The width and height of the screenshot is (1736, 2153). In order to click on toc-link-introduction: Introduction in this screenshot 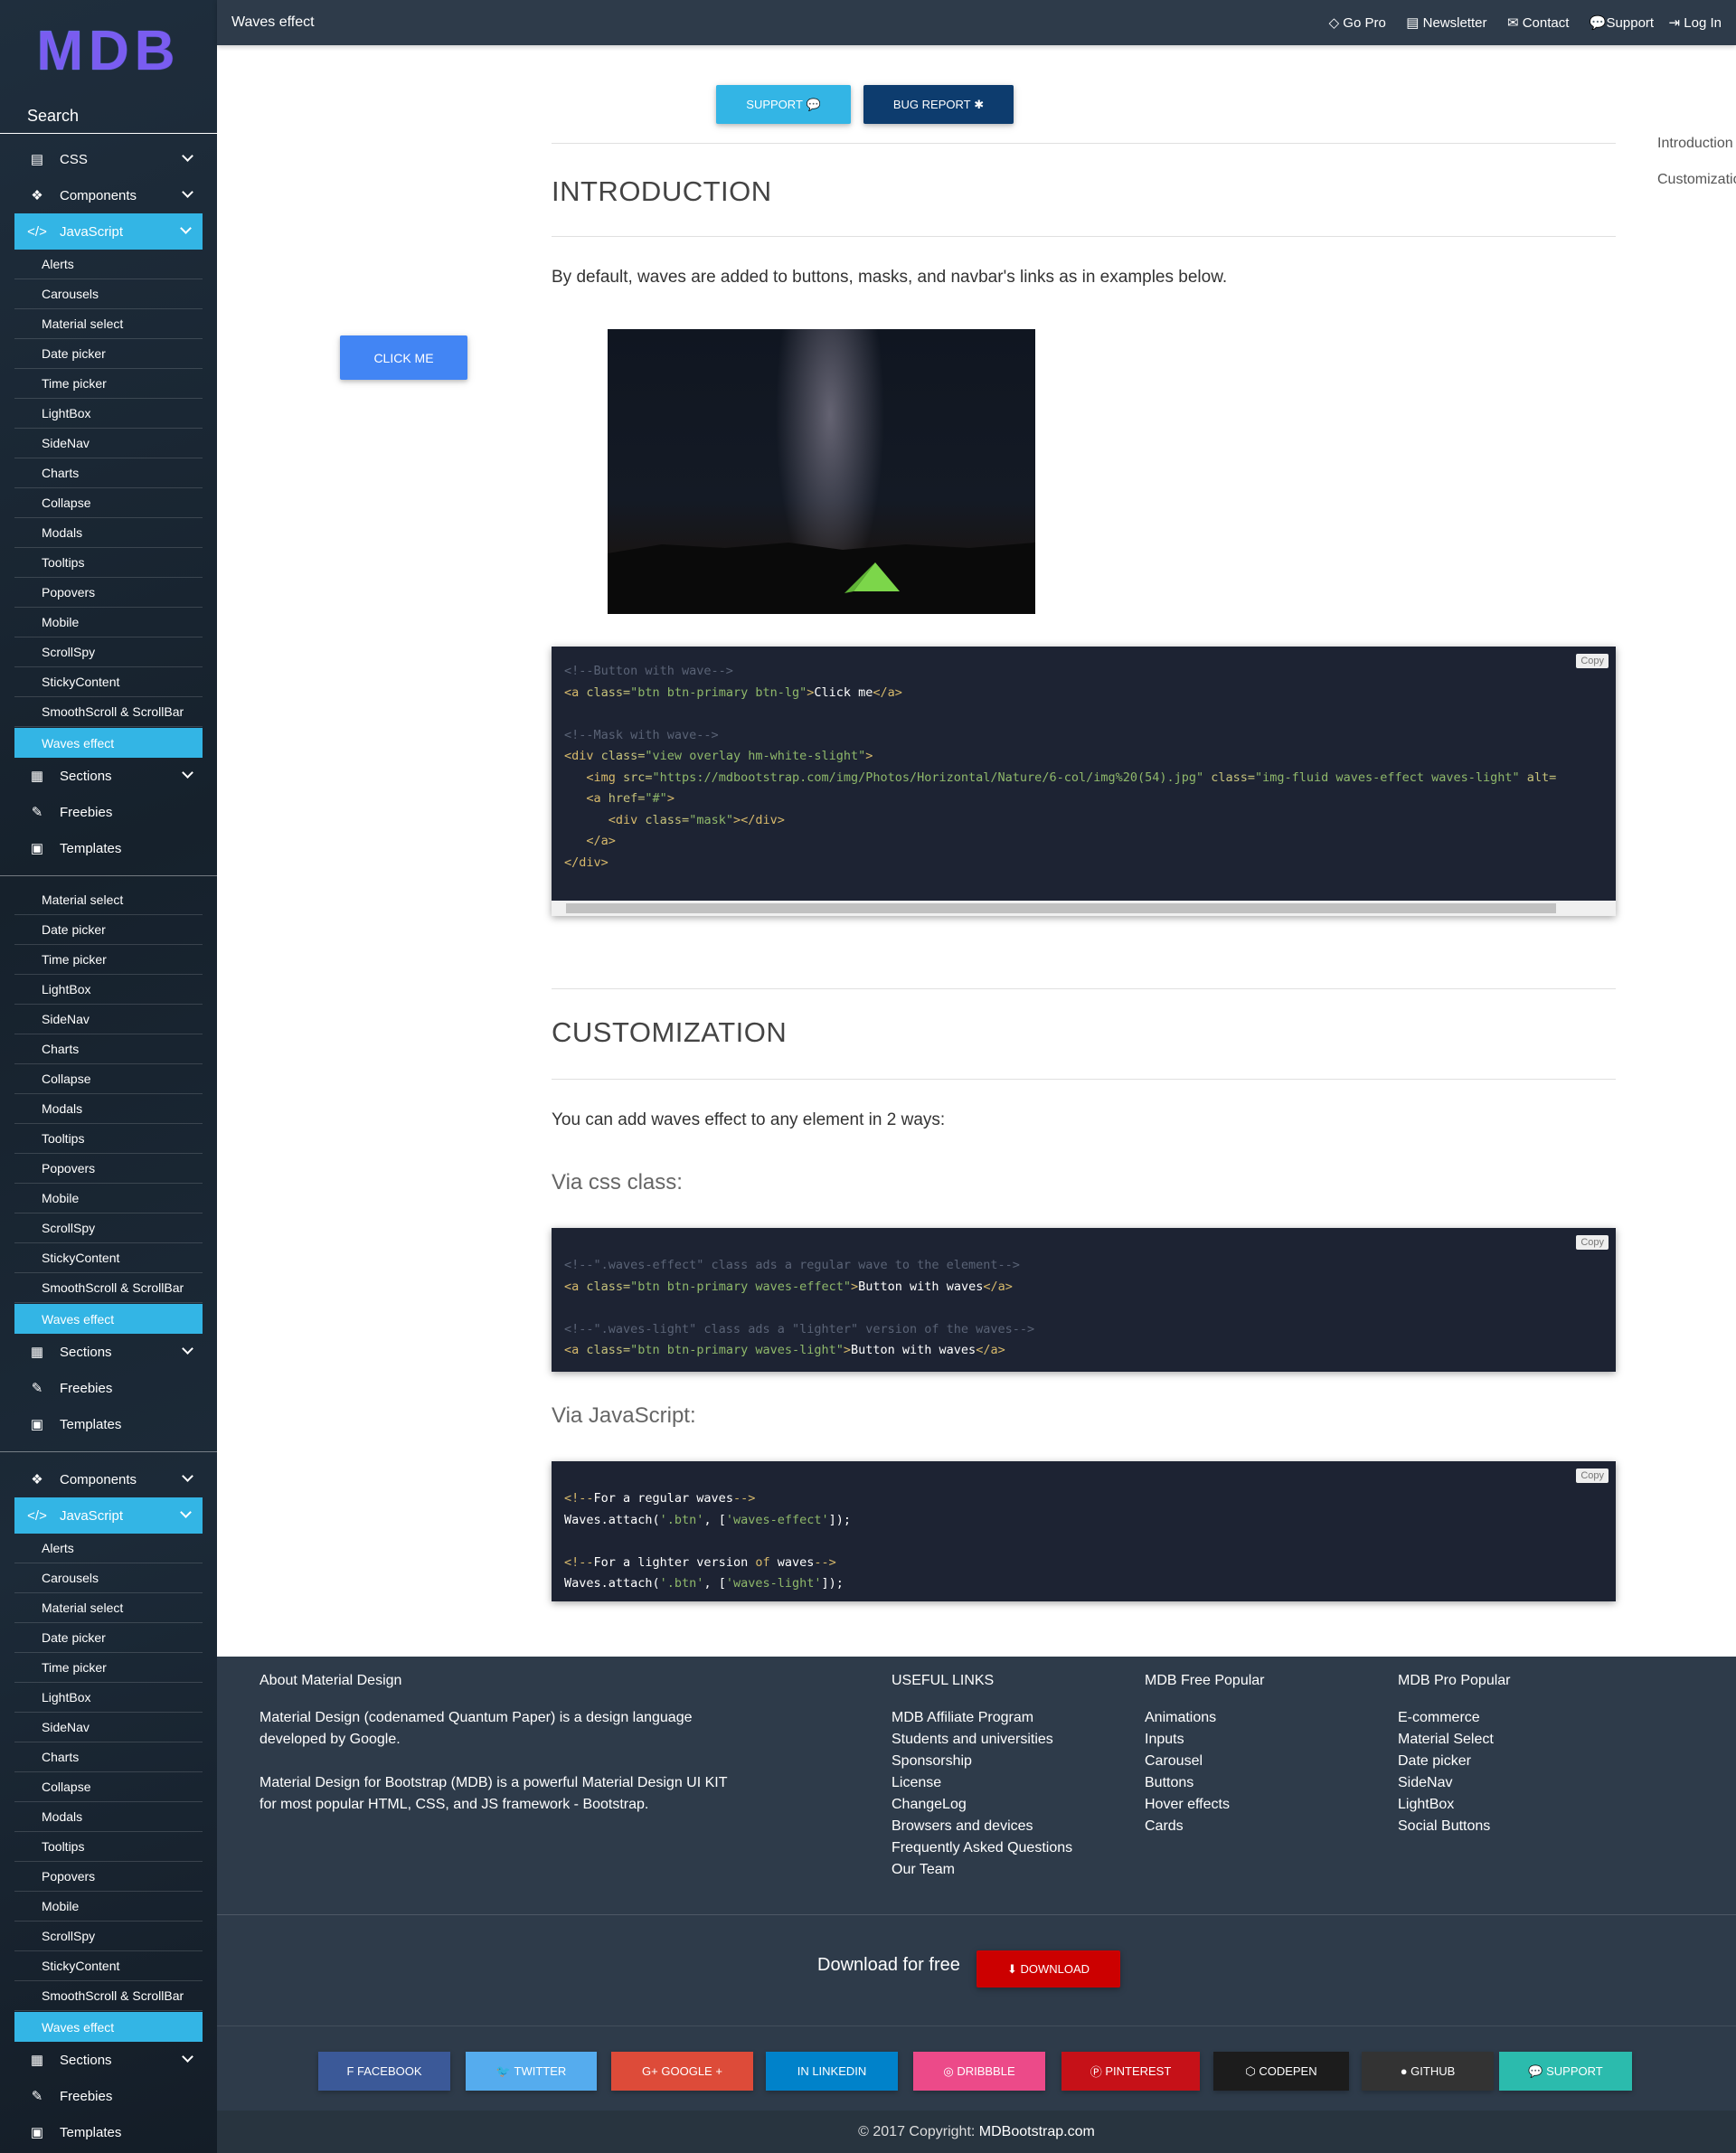, I will do `click(1696, 144)`.